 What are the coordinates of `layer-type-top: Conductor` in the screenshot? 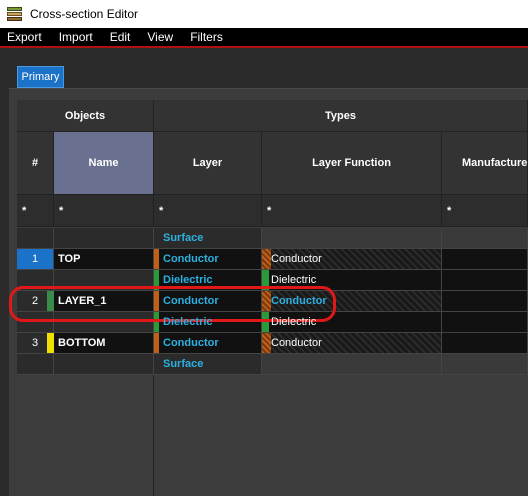 It's located at (208, 259).